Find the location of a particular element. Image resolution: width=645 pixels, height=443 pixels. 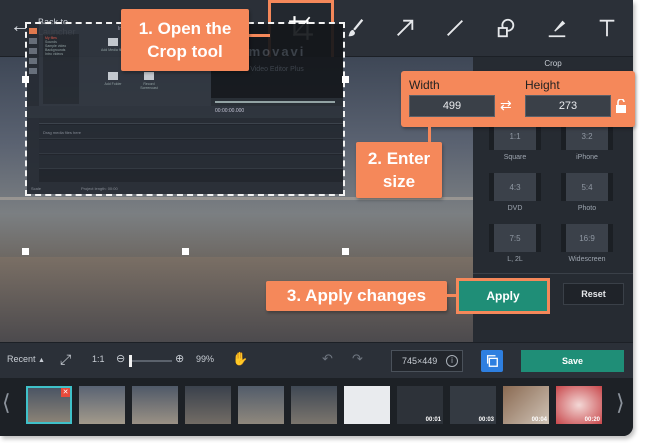

height-label: Height is located at coordinates (542, 85).